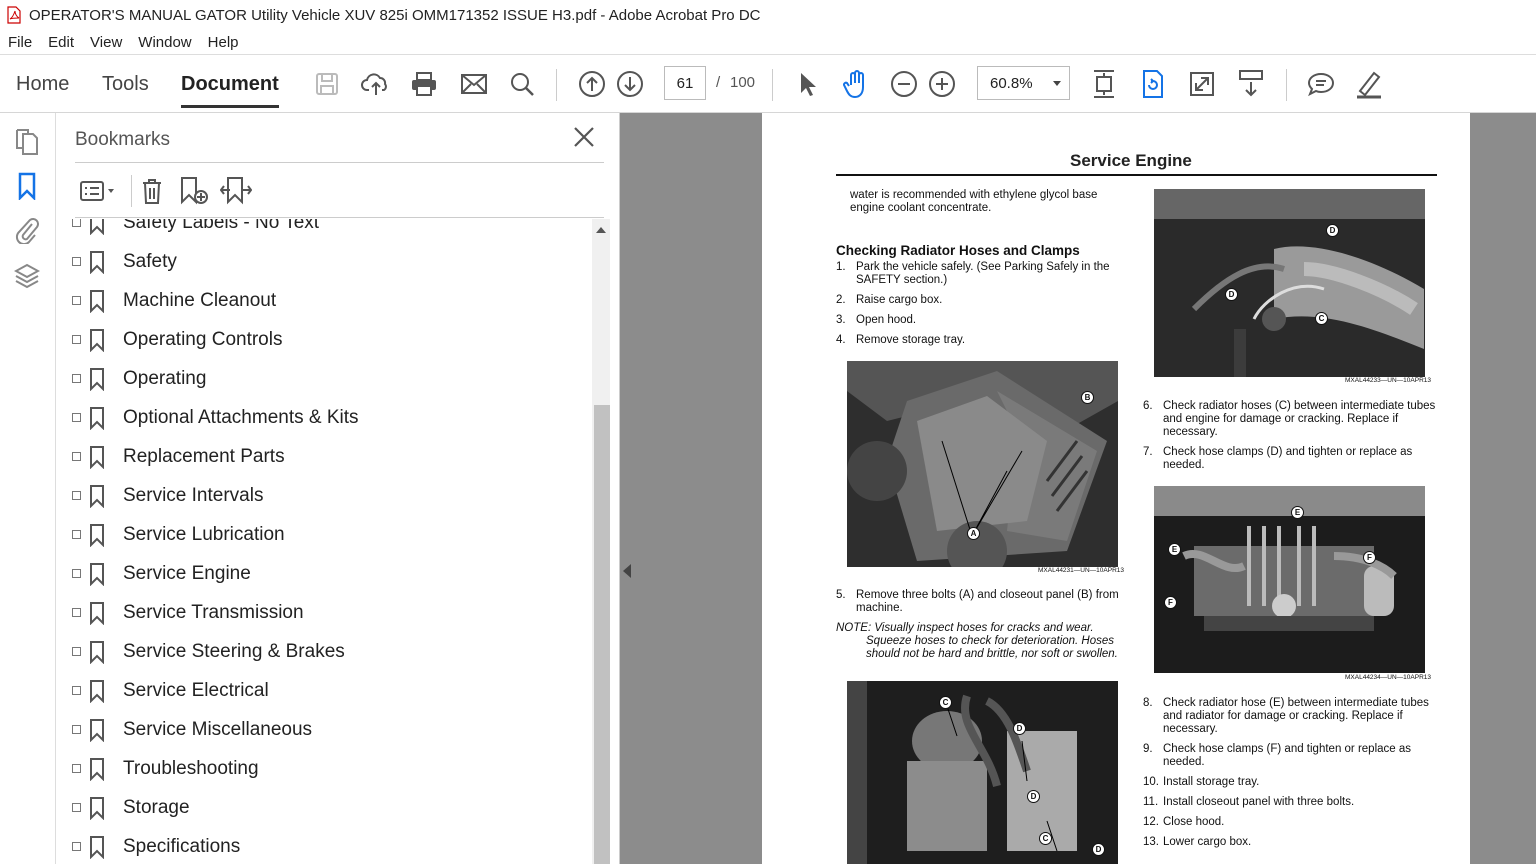 This screenshot has height=864, width=1536. What do you see at coordinates (192, 729) in the screenshot?
I see `bookmark-item: Service Miscellaneous` at bounding box center [192, 729].